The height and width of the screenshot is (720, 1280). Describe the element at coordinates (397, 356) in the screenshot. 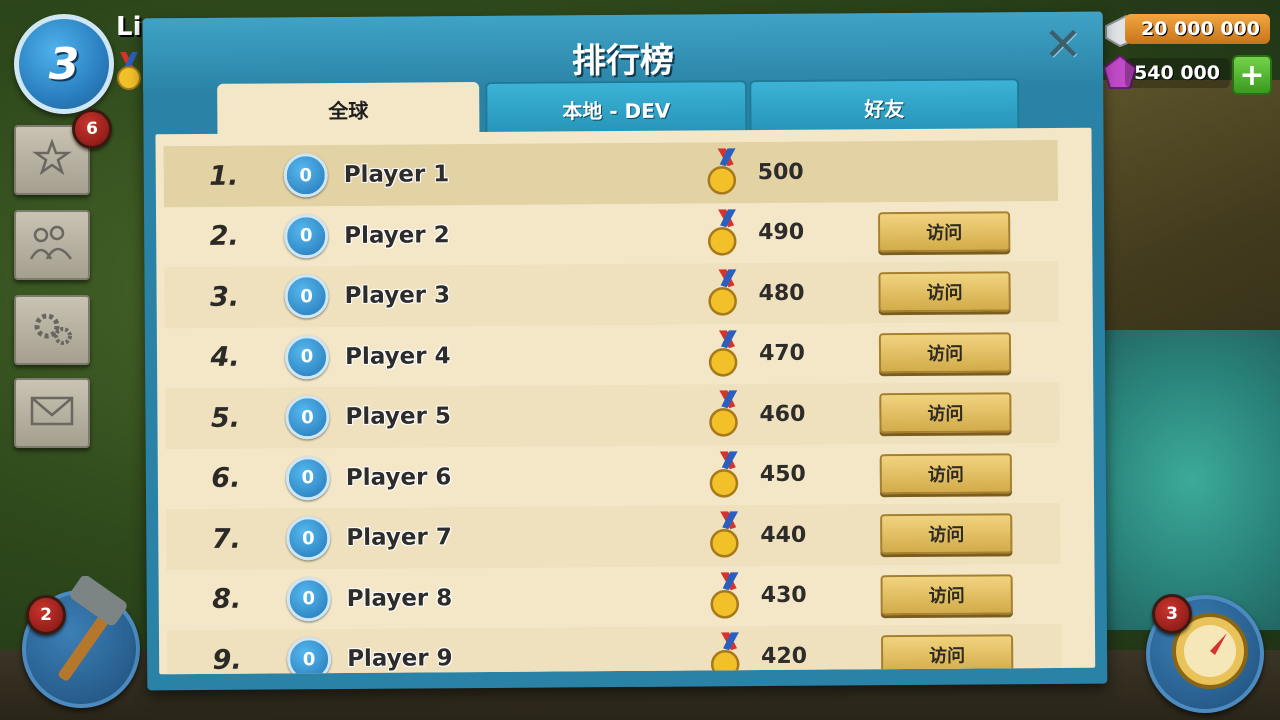

I see `player-name: Player 4` at that location.